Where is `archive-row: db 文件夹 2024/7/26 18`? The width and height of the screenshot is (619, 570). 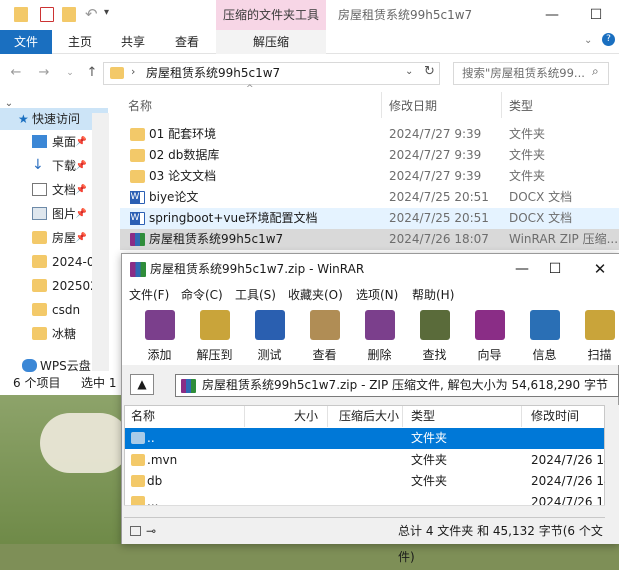
archive-row: db 文件夹 2024/7/26 18 is located at coordinates (368, 481).